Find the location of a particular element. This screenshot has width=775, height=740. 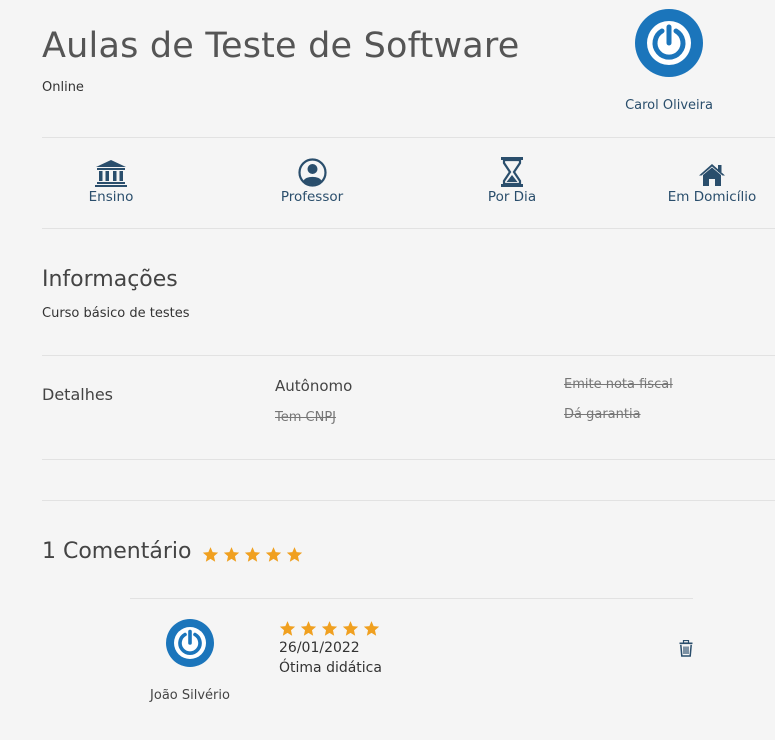

bank-icon is located at coordinates (111, 173).